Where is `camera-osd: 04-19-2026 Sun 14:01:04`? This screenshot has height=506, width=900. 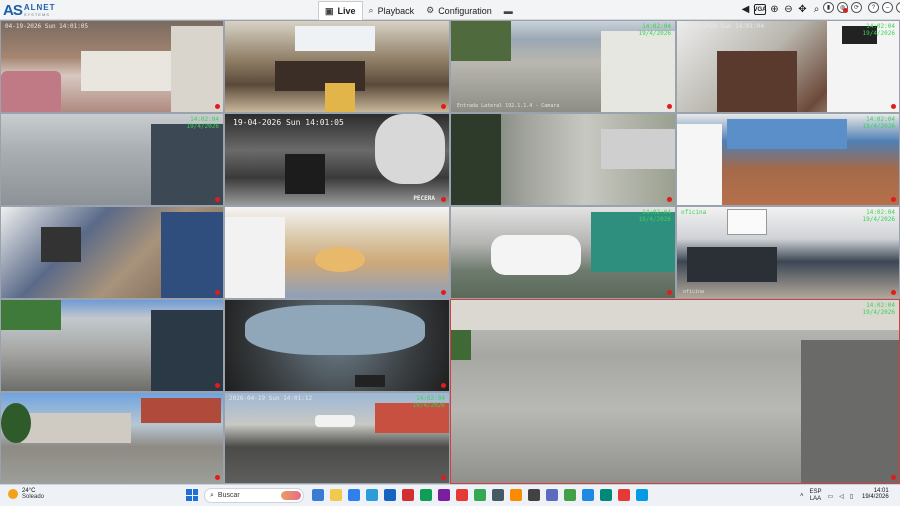
camera-osd: 04-19-2026 Sun 14:01:04 is located at coordinates (723, 26).